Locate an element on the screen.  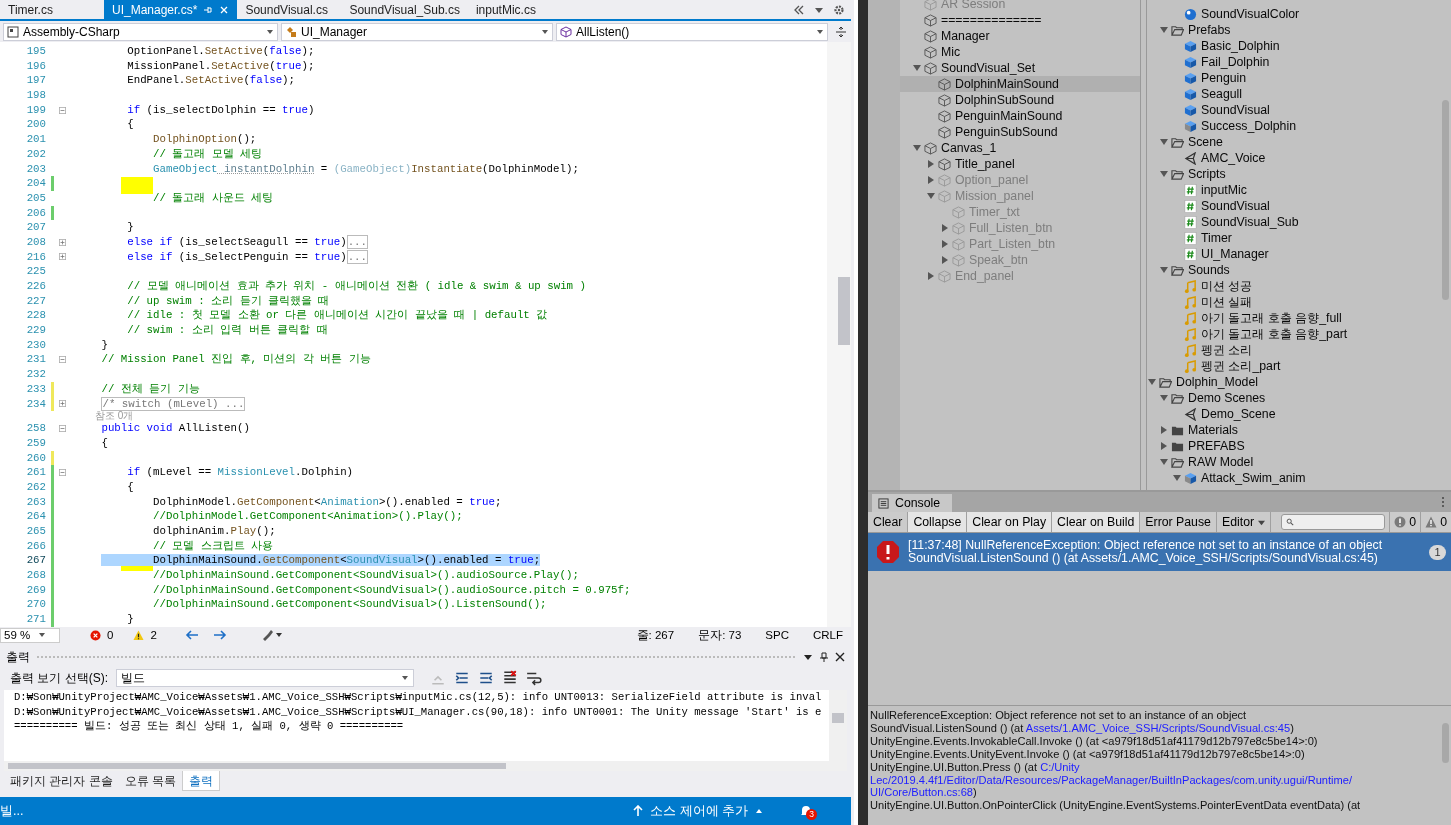
error-count: 0 is located at coordinates (110, 635).